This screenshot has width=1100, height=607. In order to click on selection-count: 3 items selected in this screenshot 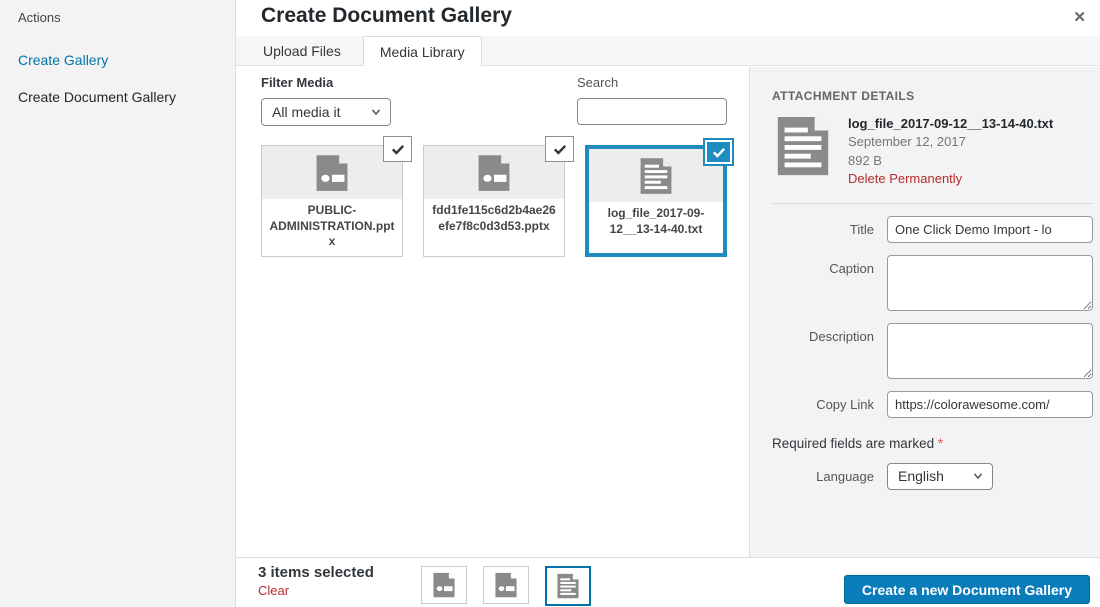, I will do `click(316, 572)`.